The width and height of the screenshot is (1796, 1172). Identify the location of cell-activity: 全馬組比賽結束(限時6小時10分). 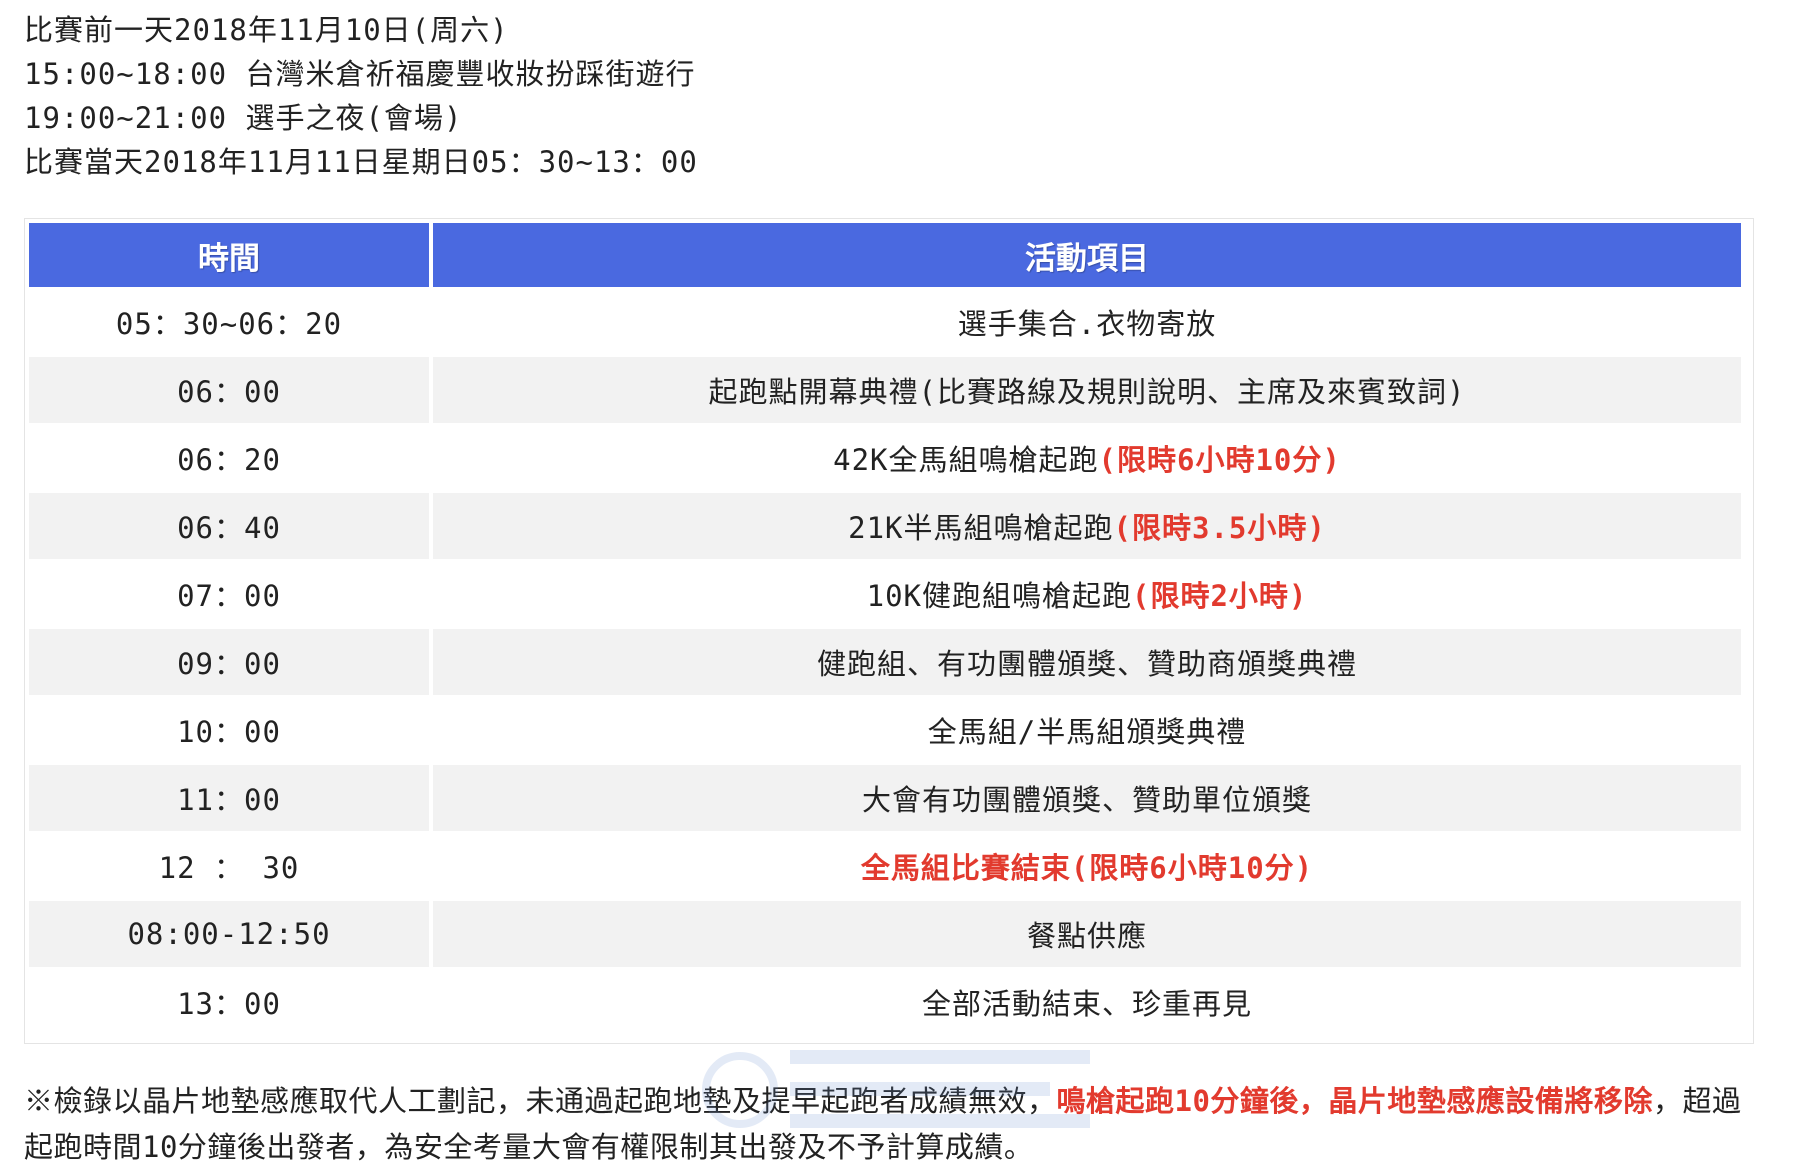
(1087, 866).